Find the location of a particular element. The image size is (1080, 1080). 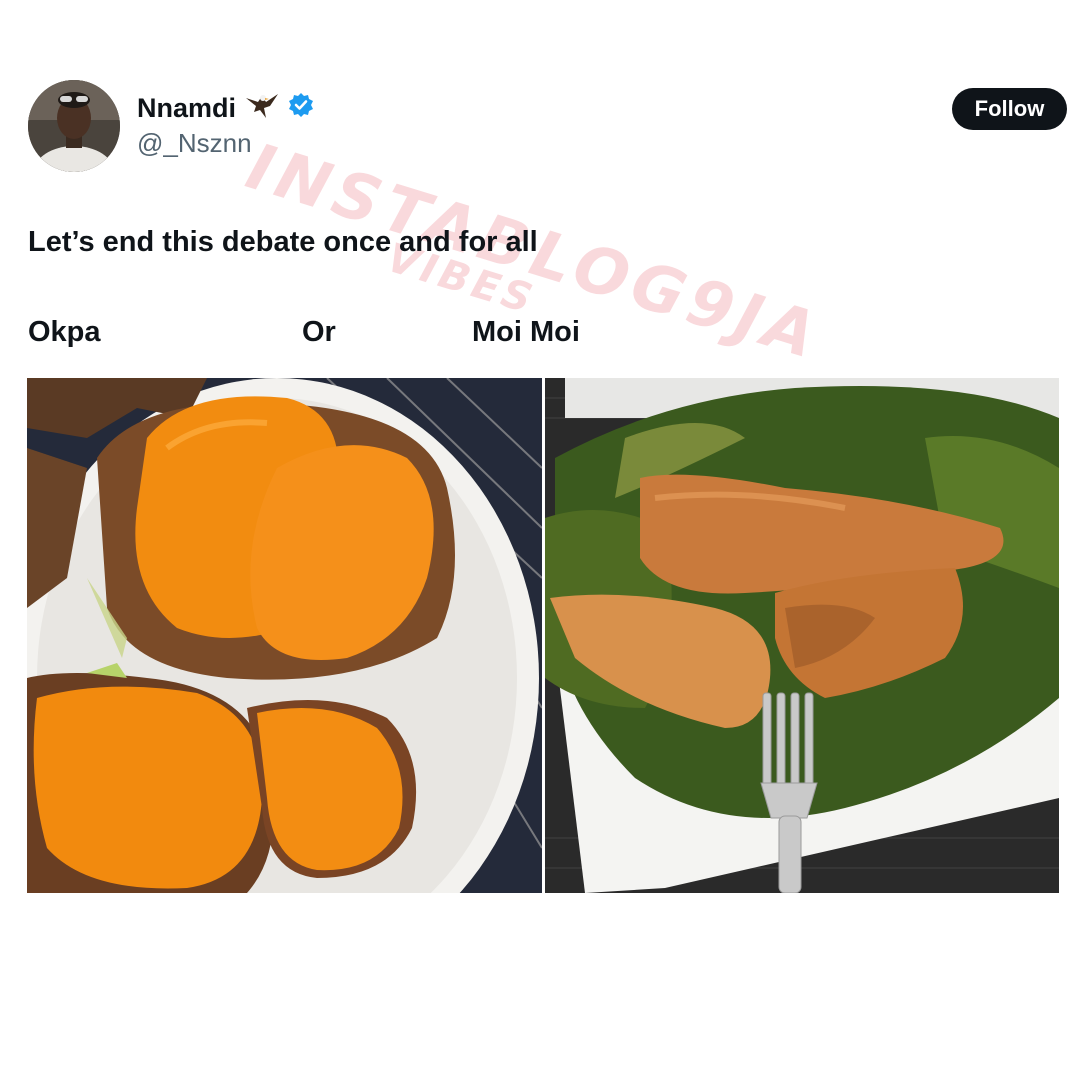

avatar is located at coordinates (74, 126).